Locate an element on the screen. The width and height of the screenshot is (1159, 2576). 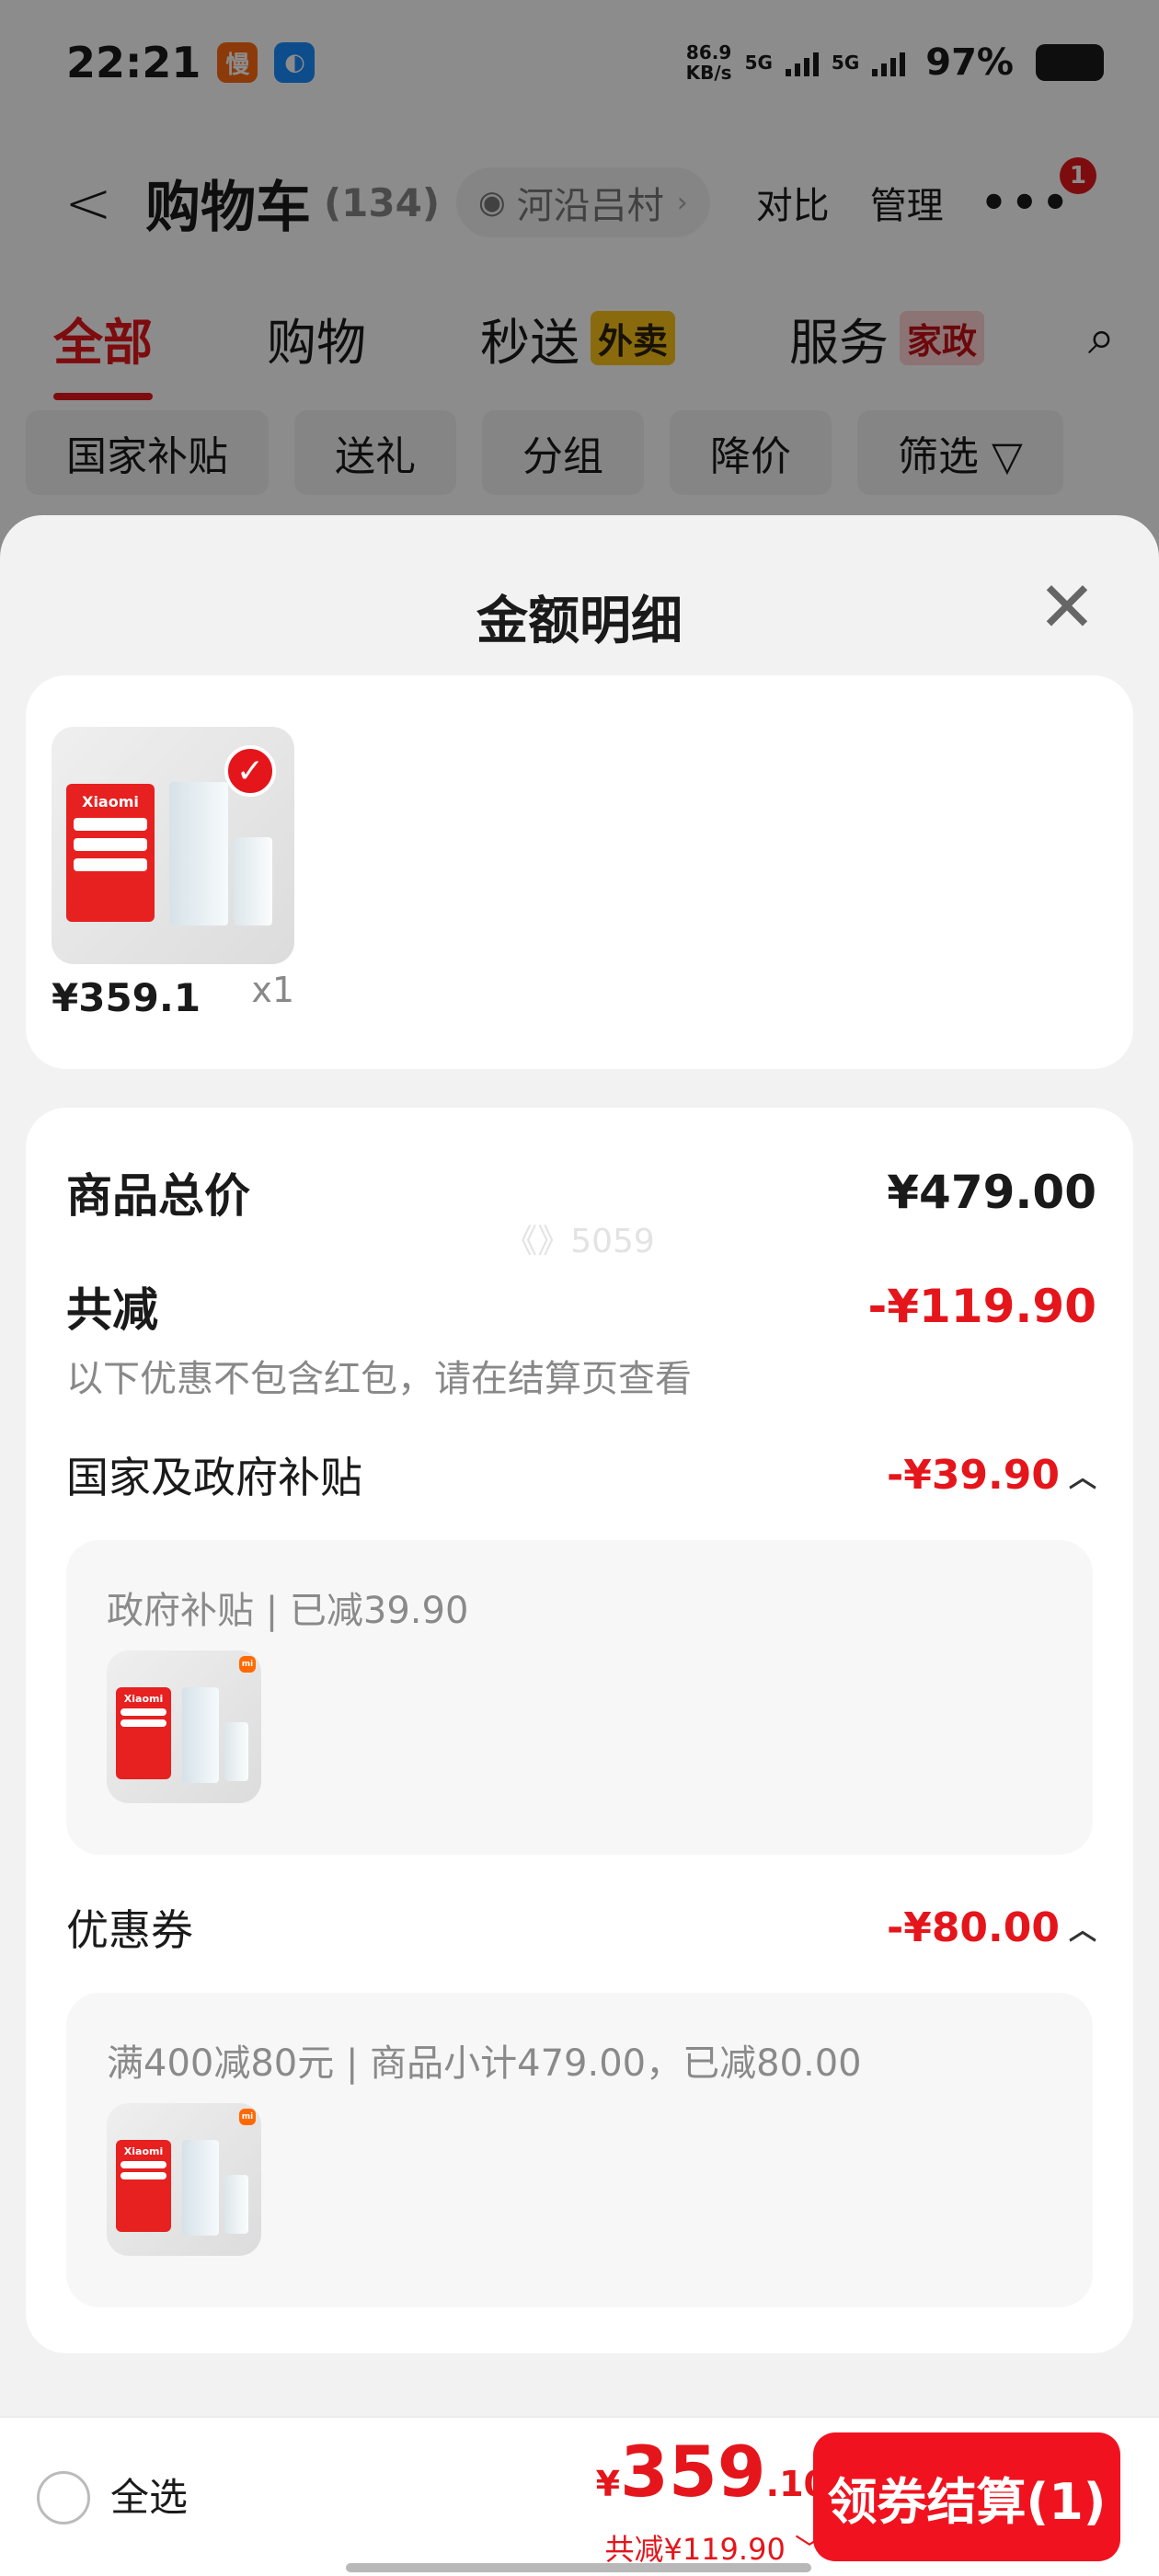
product-image: Xiaomi ✓ is located at coordinates (173, 845).